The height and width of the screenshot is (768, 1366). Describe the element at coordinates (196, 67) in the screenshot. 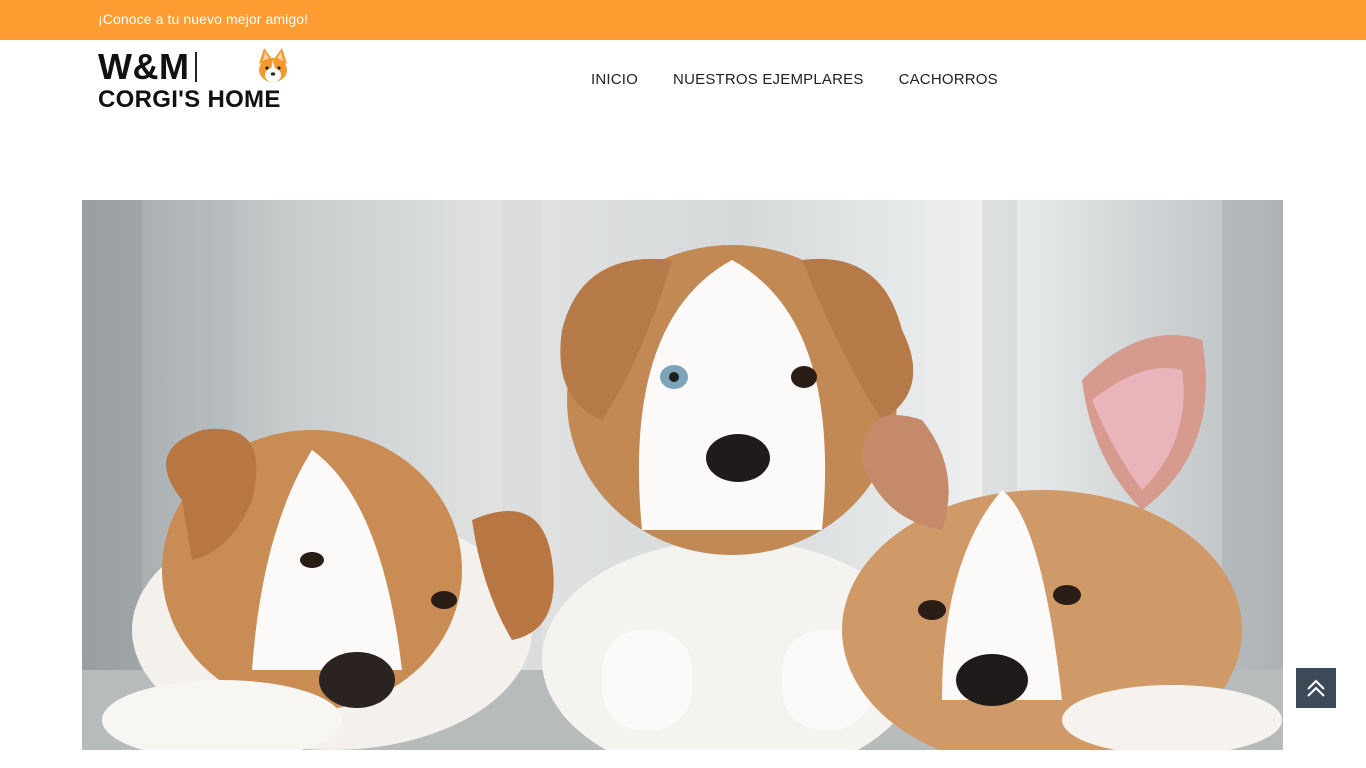

I see `logo-divider` at that location.